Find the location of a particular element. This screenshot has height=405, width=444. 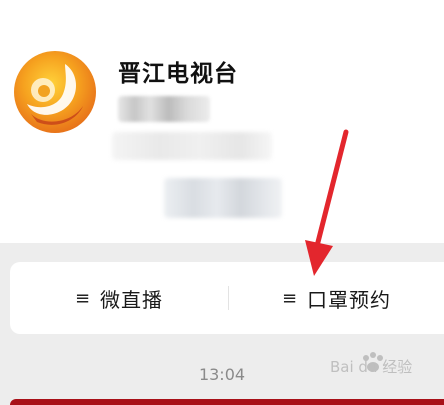

account-logo is located at coordinates (55, 92).